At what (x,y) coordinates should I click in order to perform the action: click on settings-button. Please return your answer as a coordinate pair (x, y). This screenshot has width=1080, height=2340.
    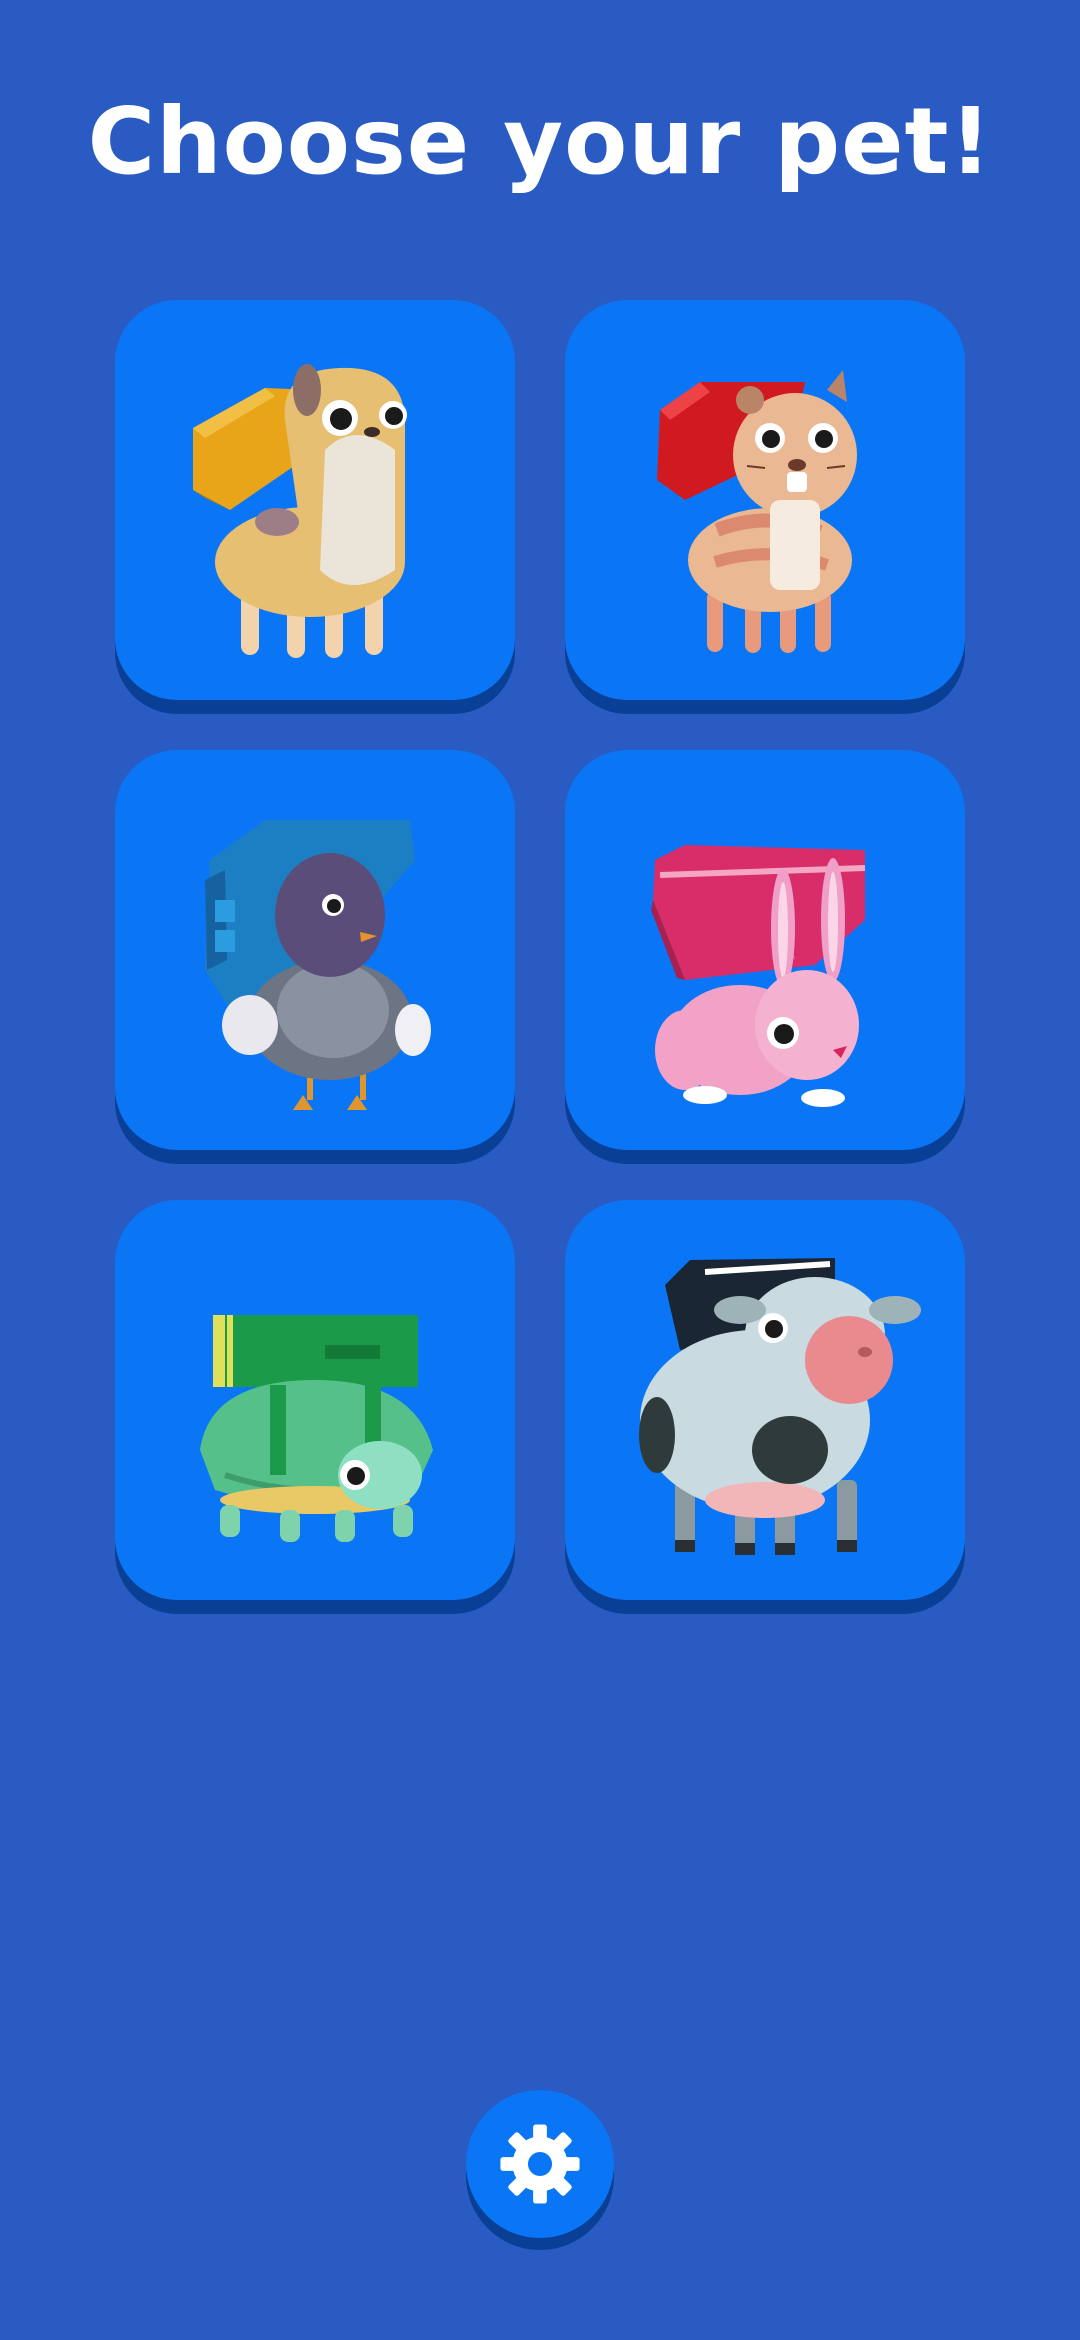
    Looking at the image, I should click on (540, 2164).